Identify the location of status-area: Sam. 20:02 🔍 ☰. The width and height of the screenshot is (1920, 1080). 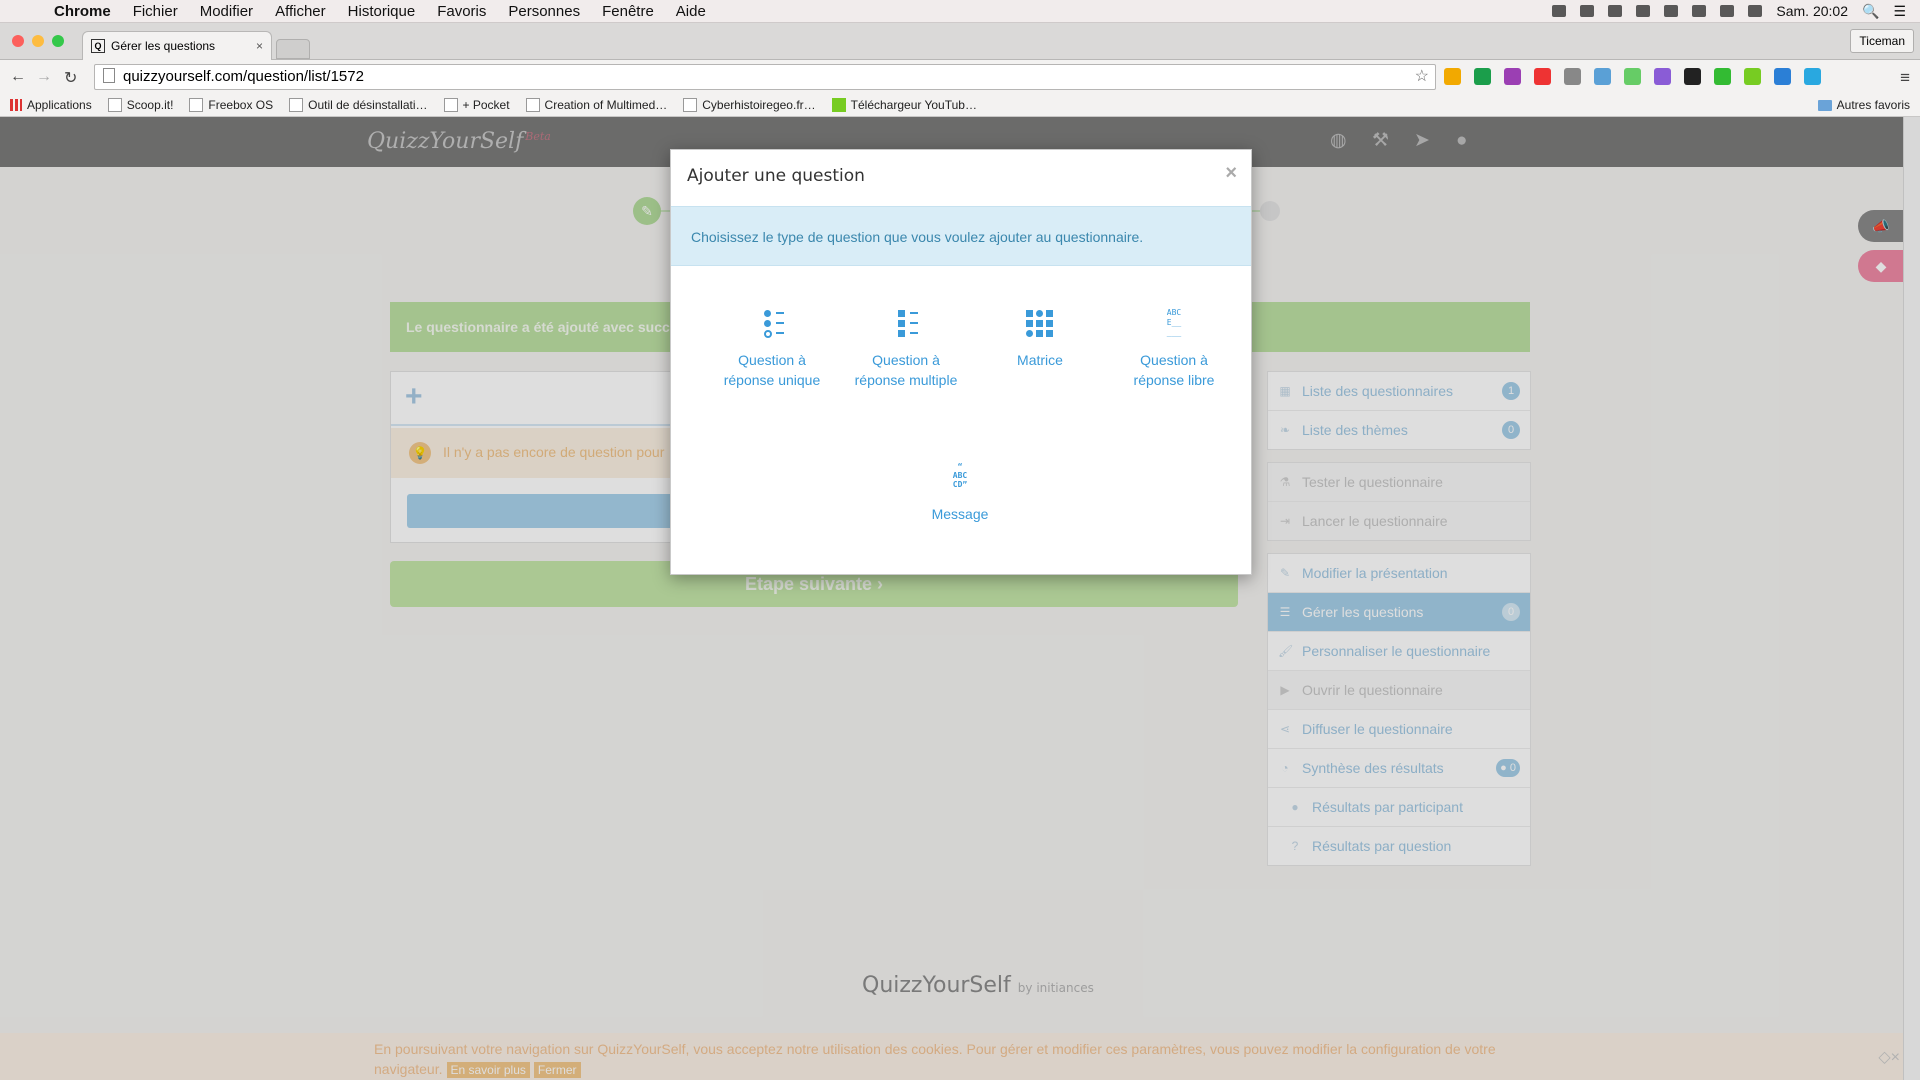
(1729, 11).